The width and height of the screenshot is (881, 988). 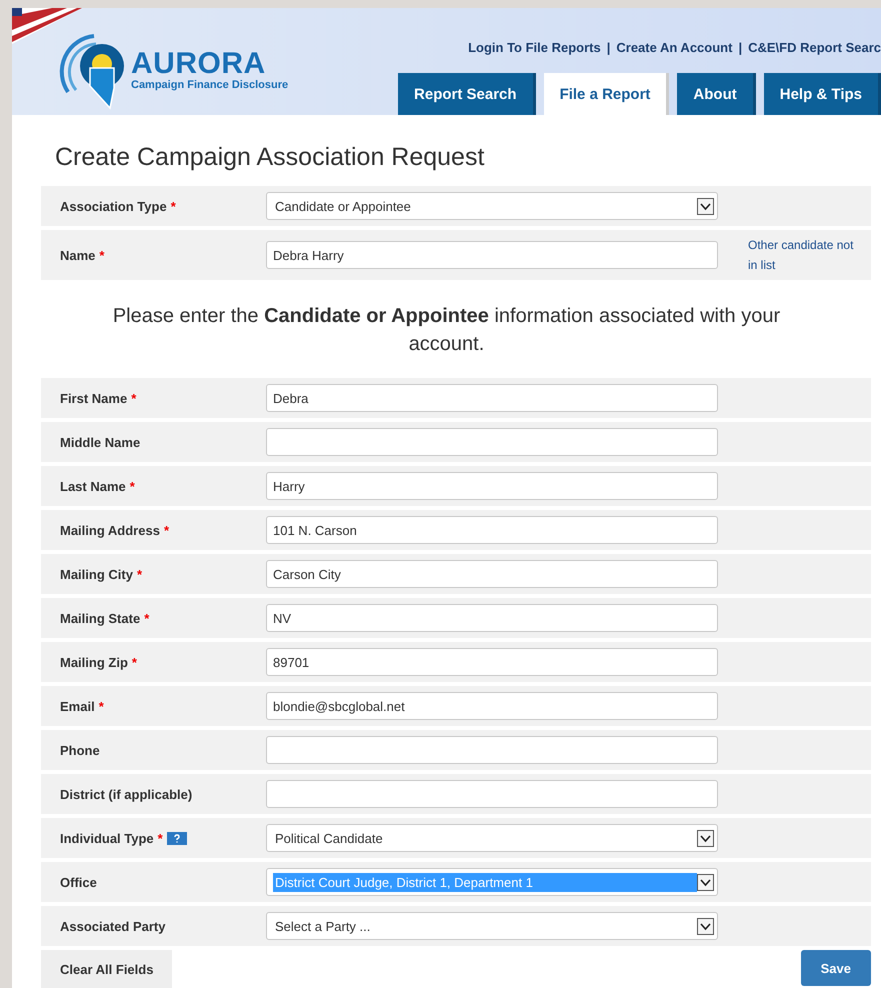 I want to click on input-field: 101 N. Carson, so click(x=492, y=530).